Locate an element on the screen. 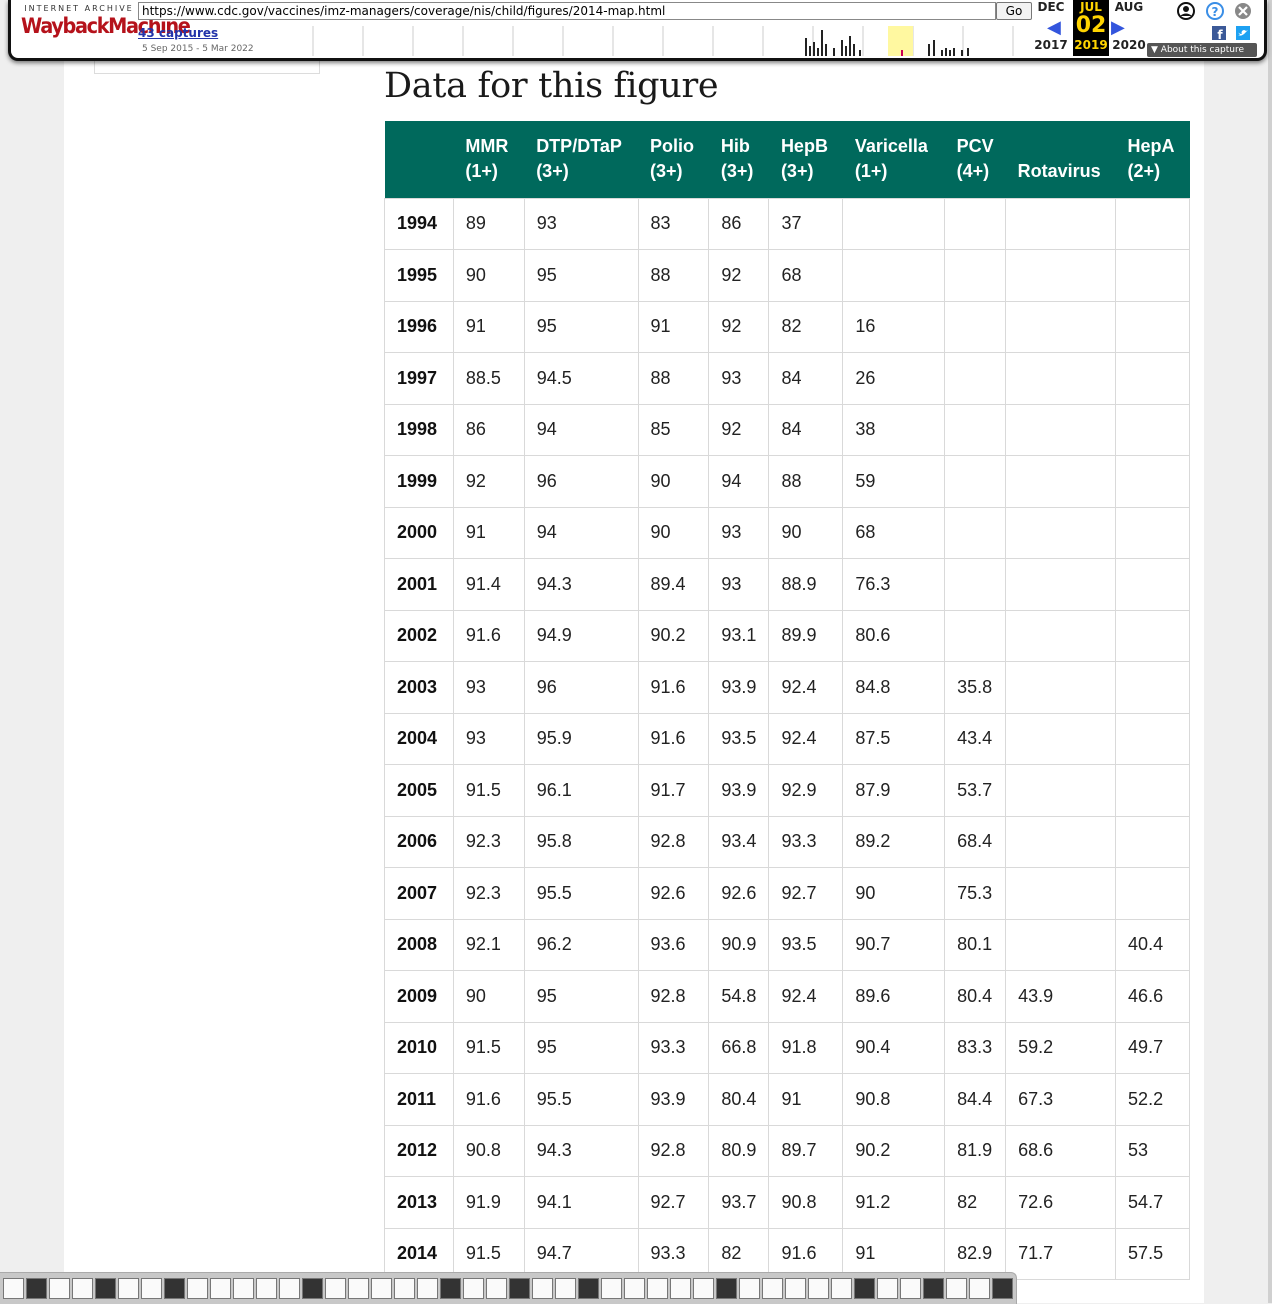 The image size is (1272, 1304). table-cell: 96 is located at coordinates (581, 481).